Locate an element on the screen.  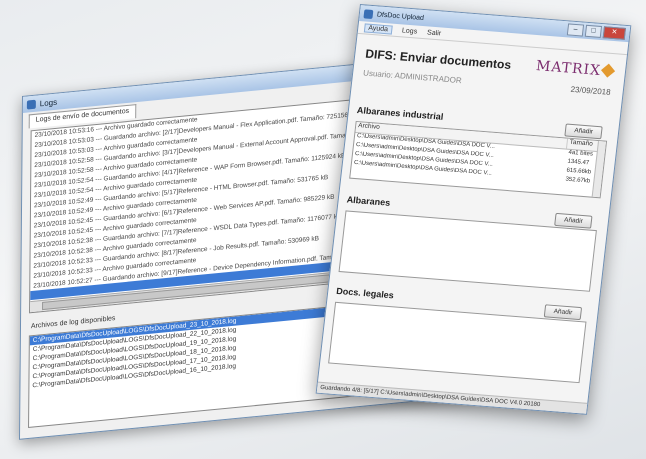
group-docs-legales: Docs. legales Añadir is located at coordinates (458, 335).